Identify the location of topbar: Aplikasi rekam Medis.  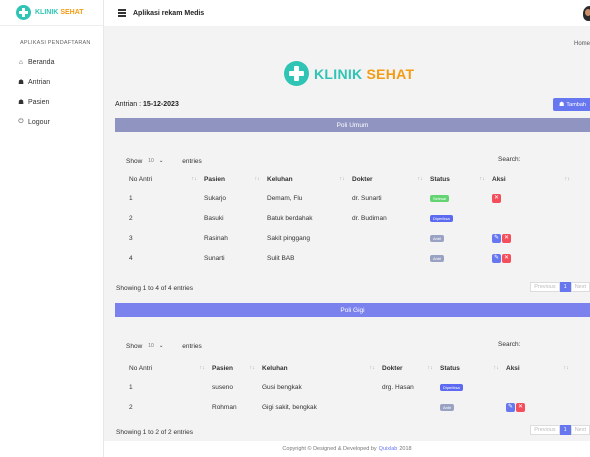
(347, 13).